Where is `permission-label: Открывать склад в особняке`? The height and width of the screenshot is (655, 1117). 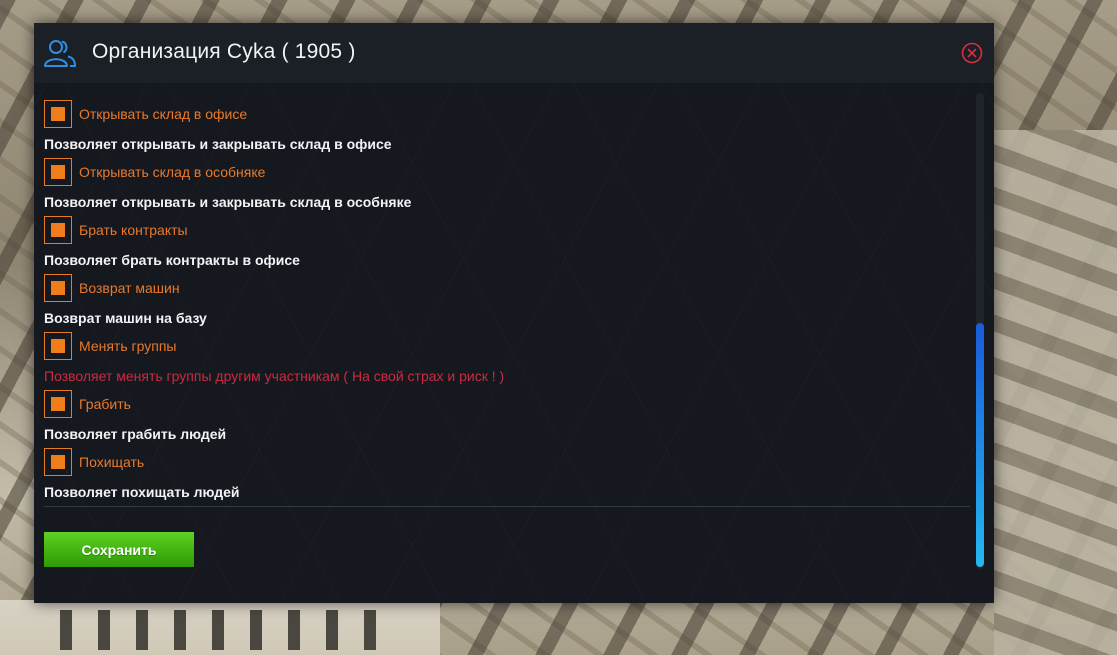
permission-label: Открывать склад в особняке is located at coordinates (172, 172).